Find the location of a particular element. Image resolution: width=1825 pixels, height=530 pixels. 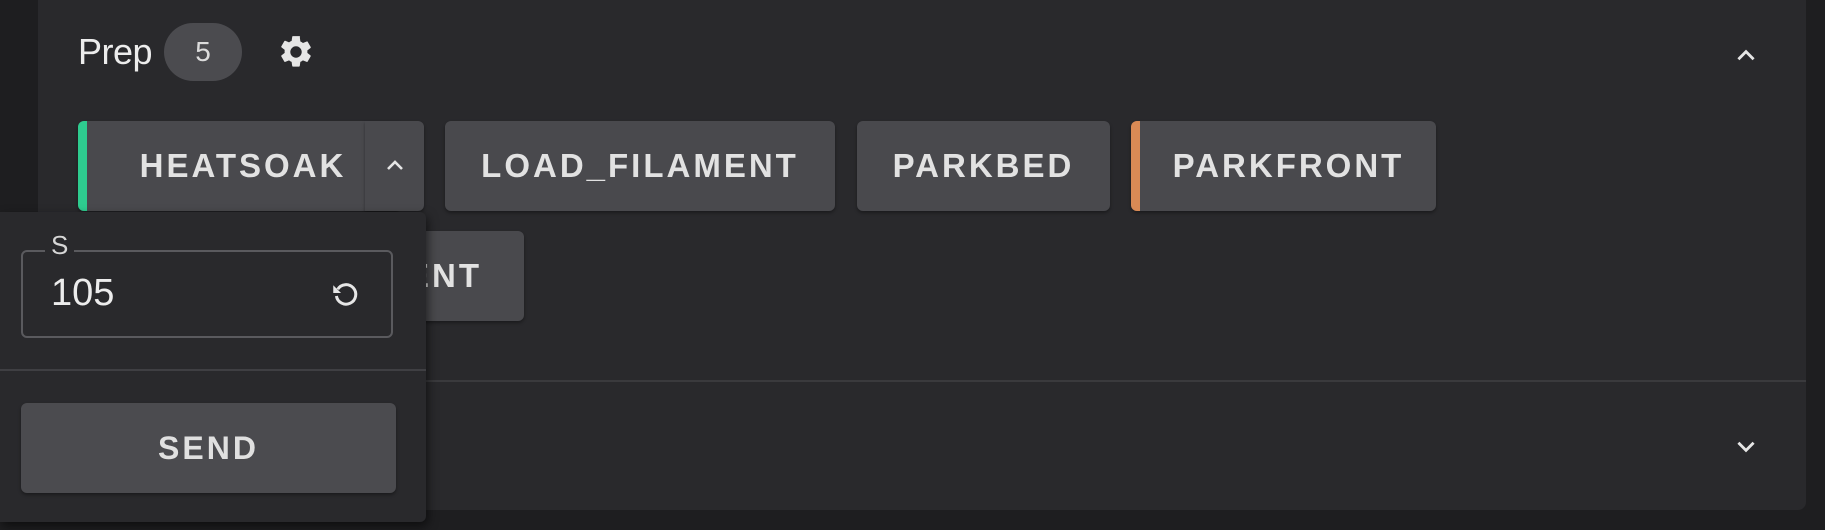

section-title: Prep is located at coordinates (115, 51).